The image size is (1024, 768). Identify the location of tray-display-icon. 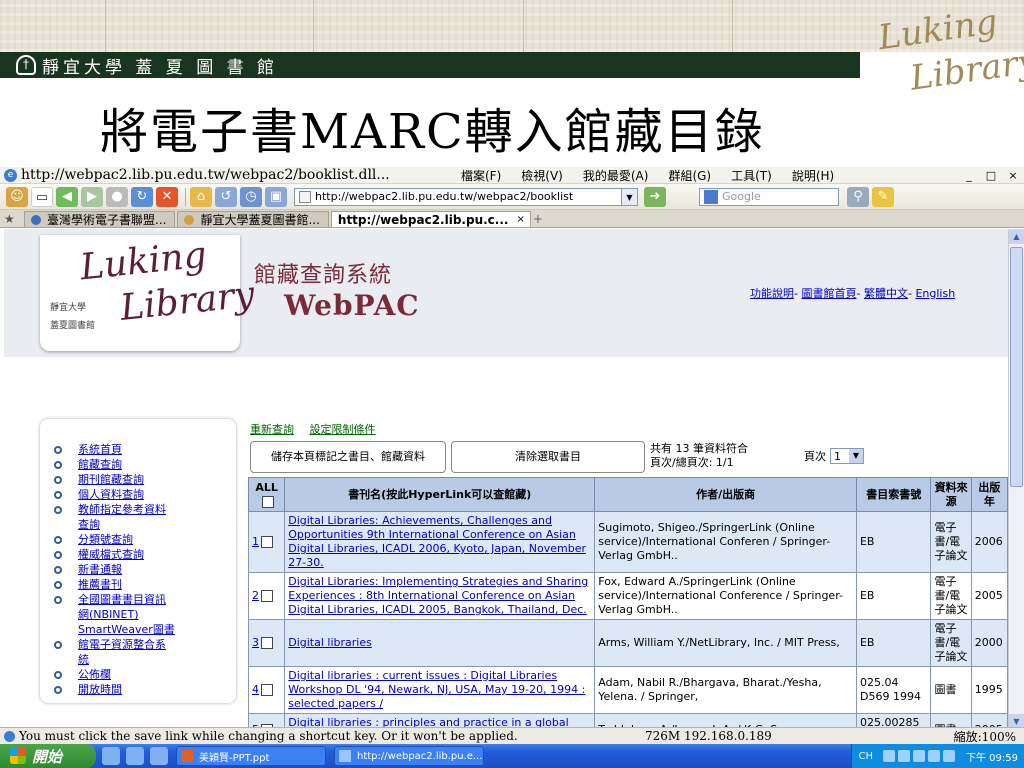
(949, 756).